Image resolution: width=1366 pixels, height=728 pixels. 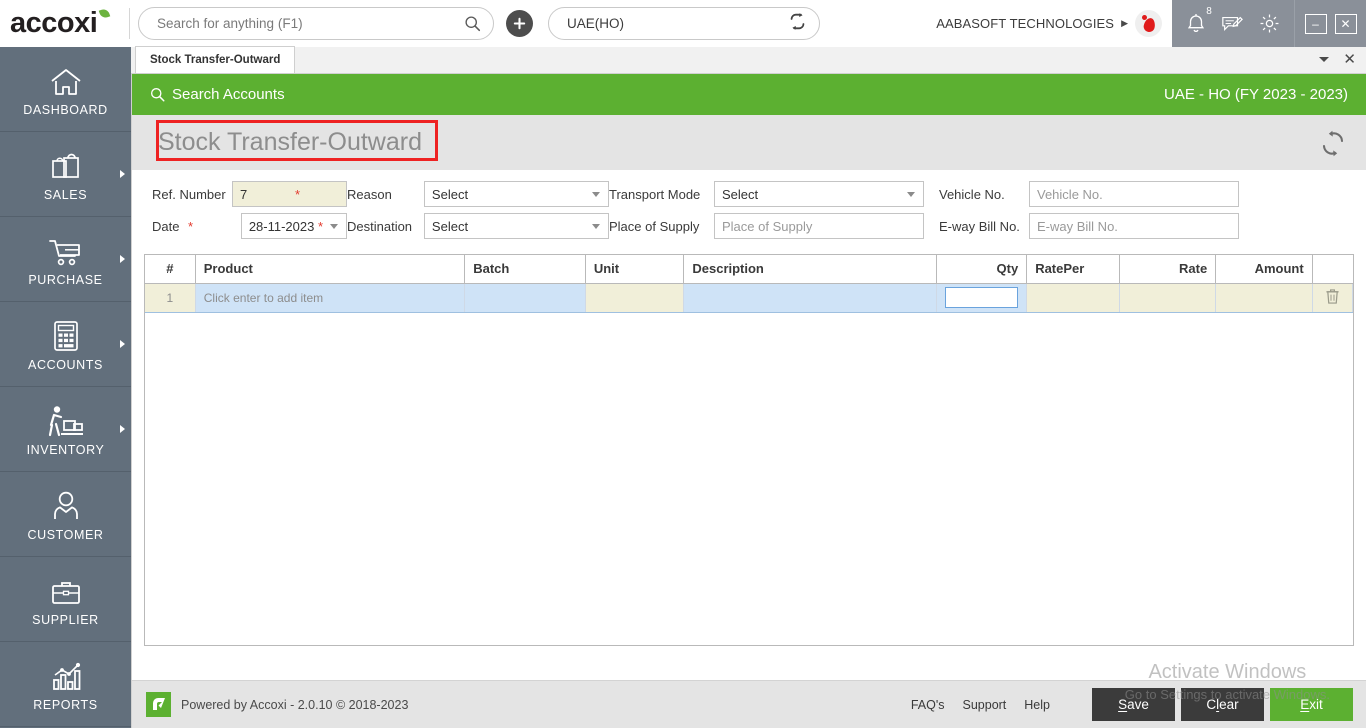 I want to click on column-header-action, so click(x=1332, y=269).